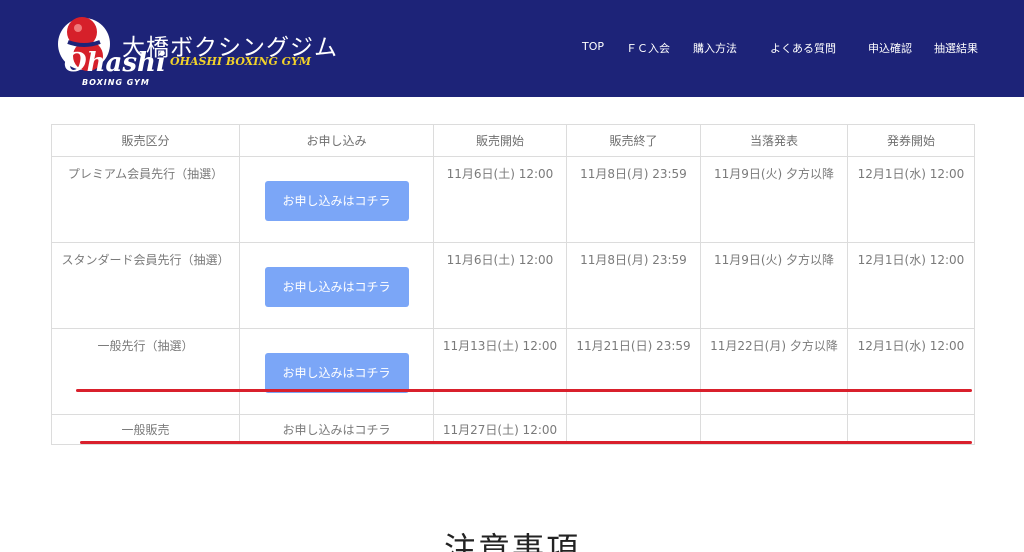  I want to click on apply-link: お申し込みはコチラ, so click(336, 430).